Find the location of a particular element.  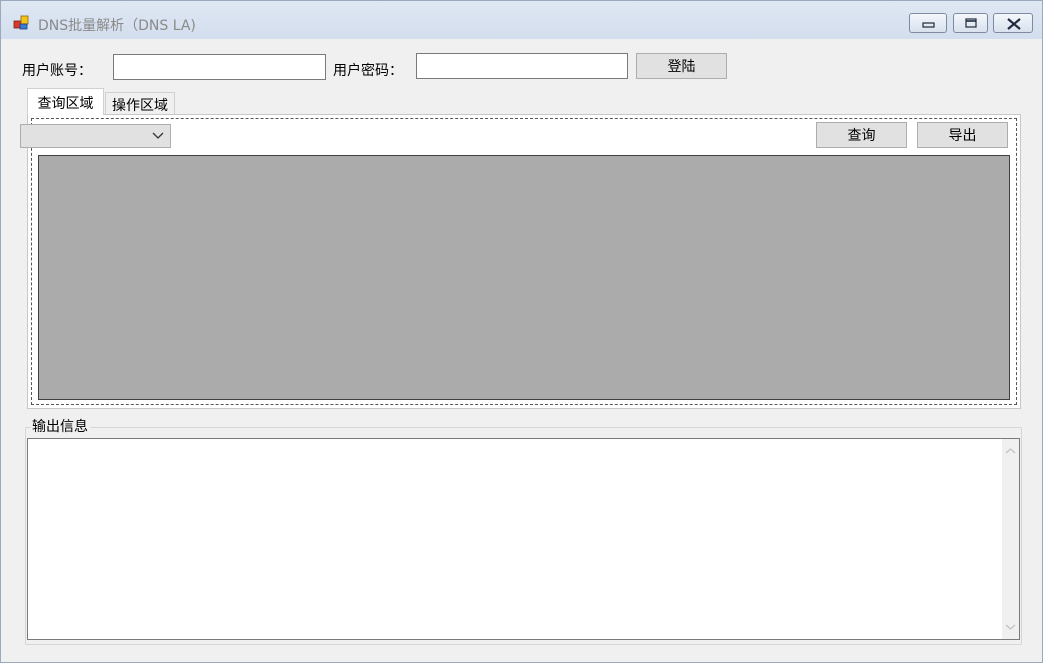

password-input is located at coordinates (522, 66).